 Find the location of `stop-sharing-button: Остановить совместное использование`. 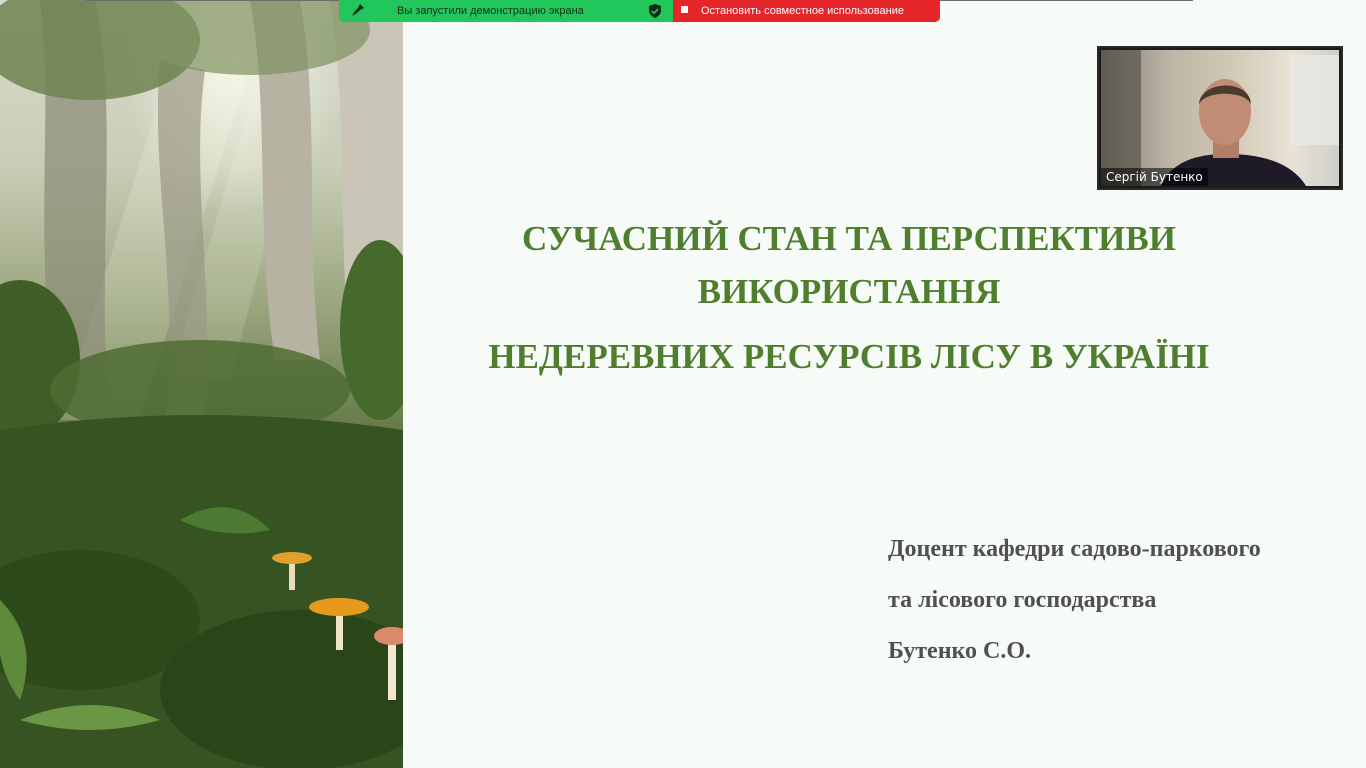

stop-sharing-button: Остановить совместное использование is located at coordinates (806, 11).